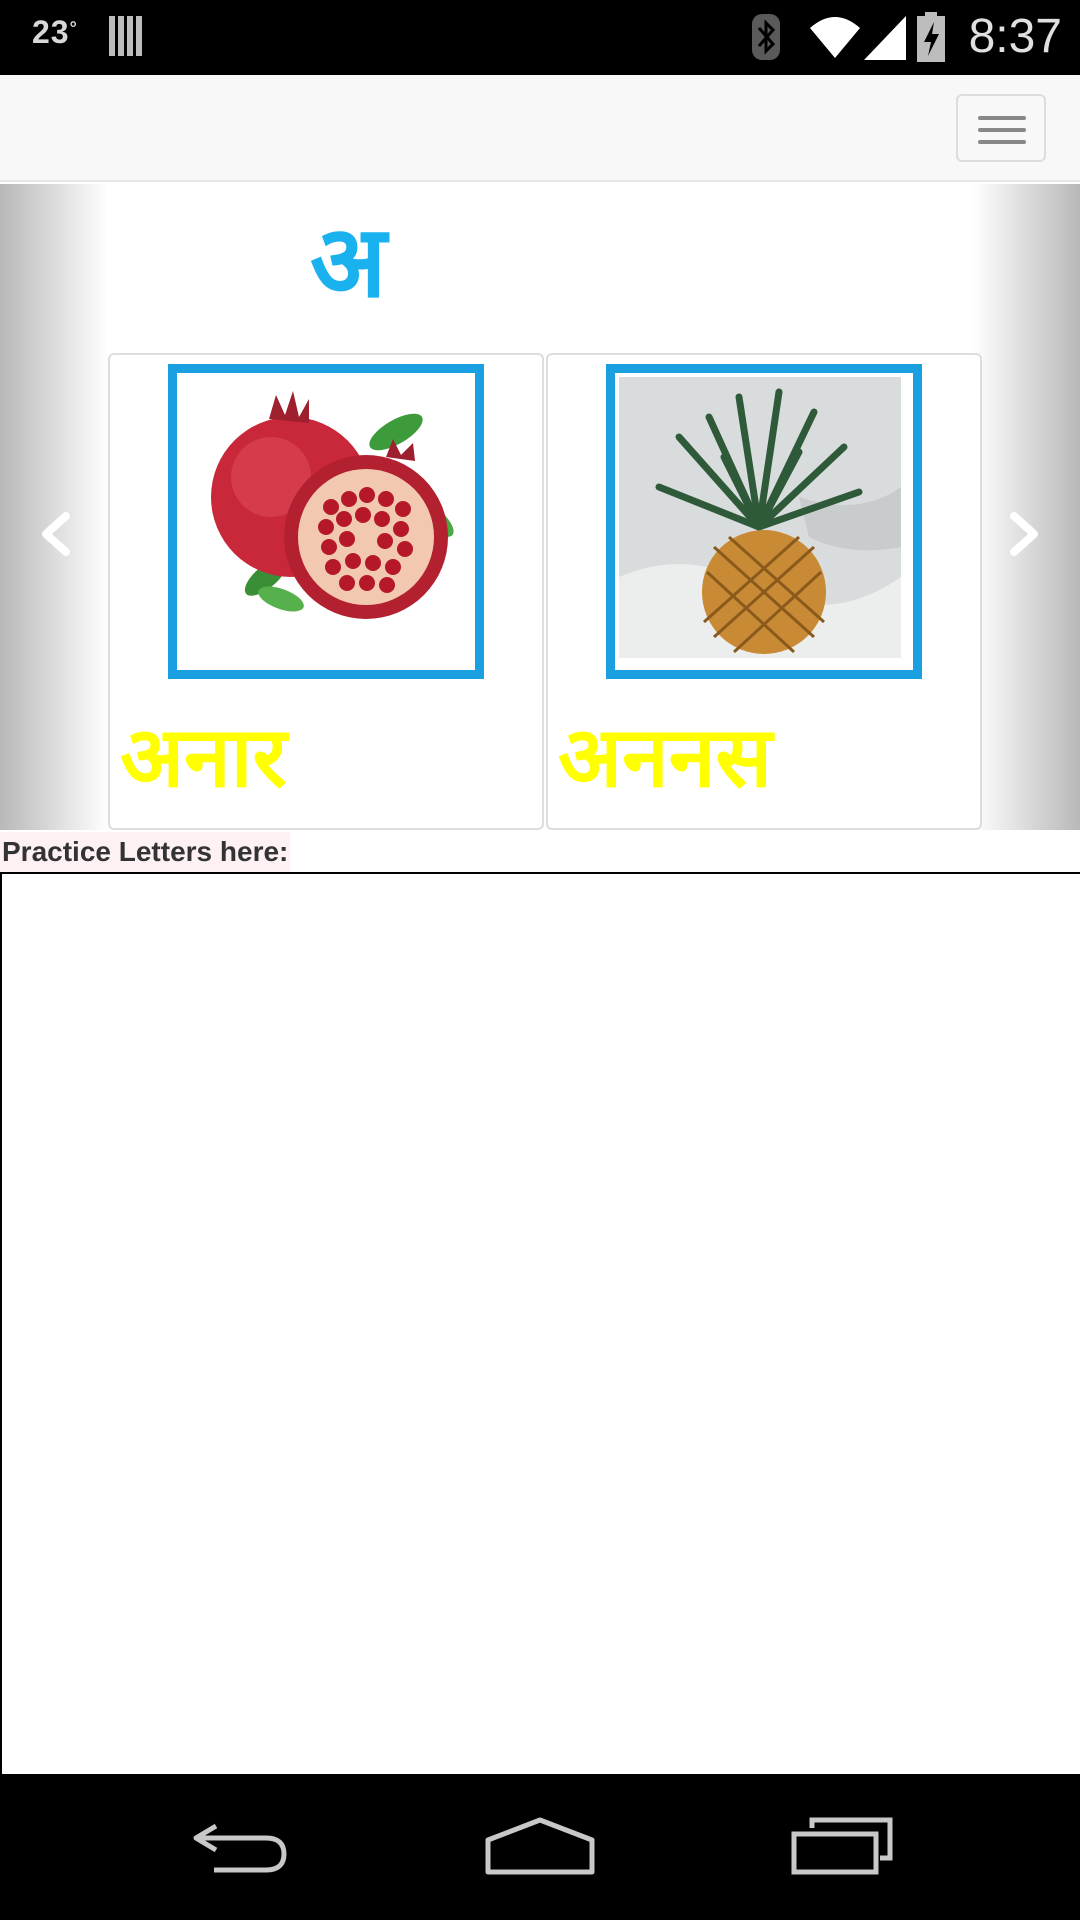 This screenshot has height=1920, width=1080. What do you see at coordinates (1024, 534) in the screenshot?
I see `chevron-right-icon` at bounding box center [1024, 534].